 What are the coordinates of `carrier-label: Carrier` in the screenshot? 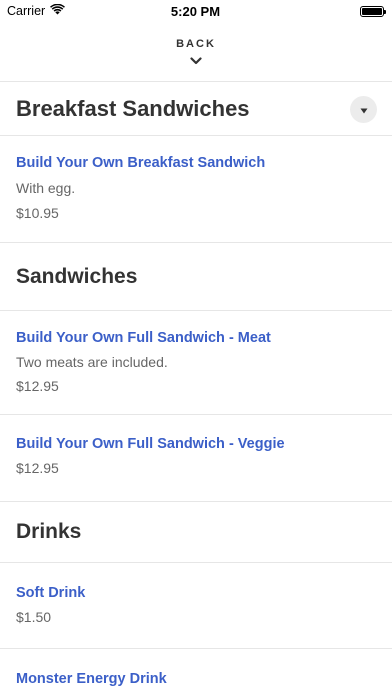 It's located at (26, 11).